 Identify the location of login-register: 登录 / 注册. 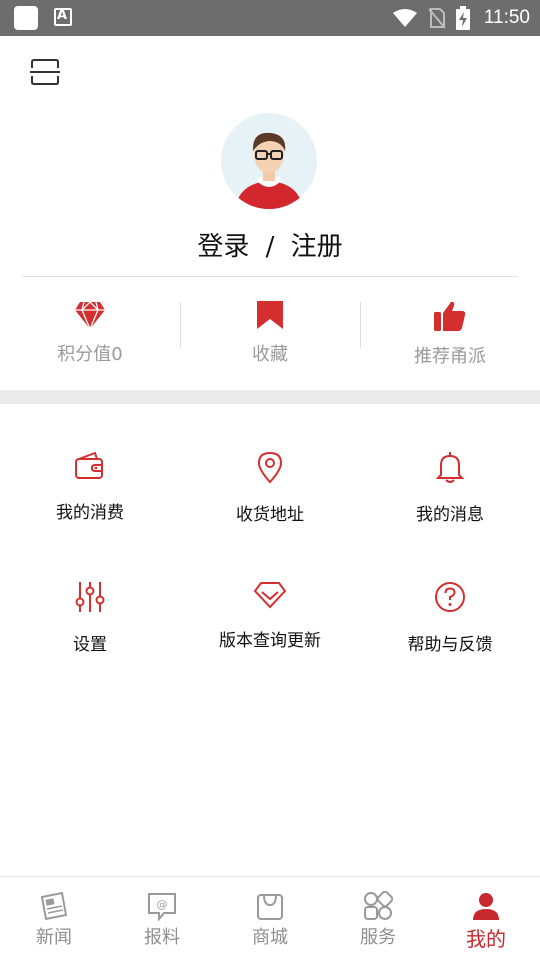
(270, 244).